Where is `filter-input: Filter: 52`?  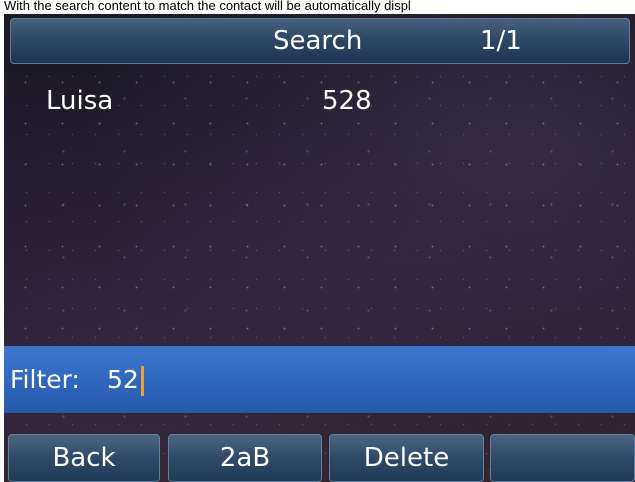 filter-input: Filter: 52 is located at coordinates (319, 379).